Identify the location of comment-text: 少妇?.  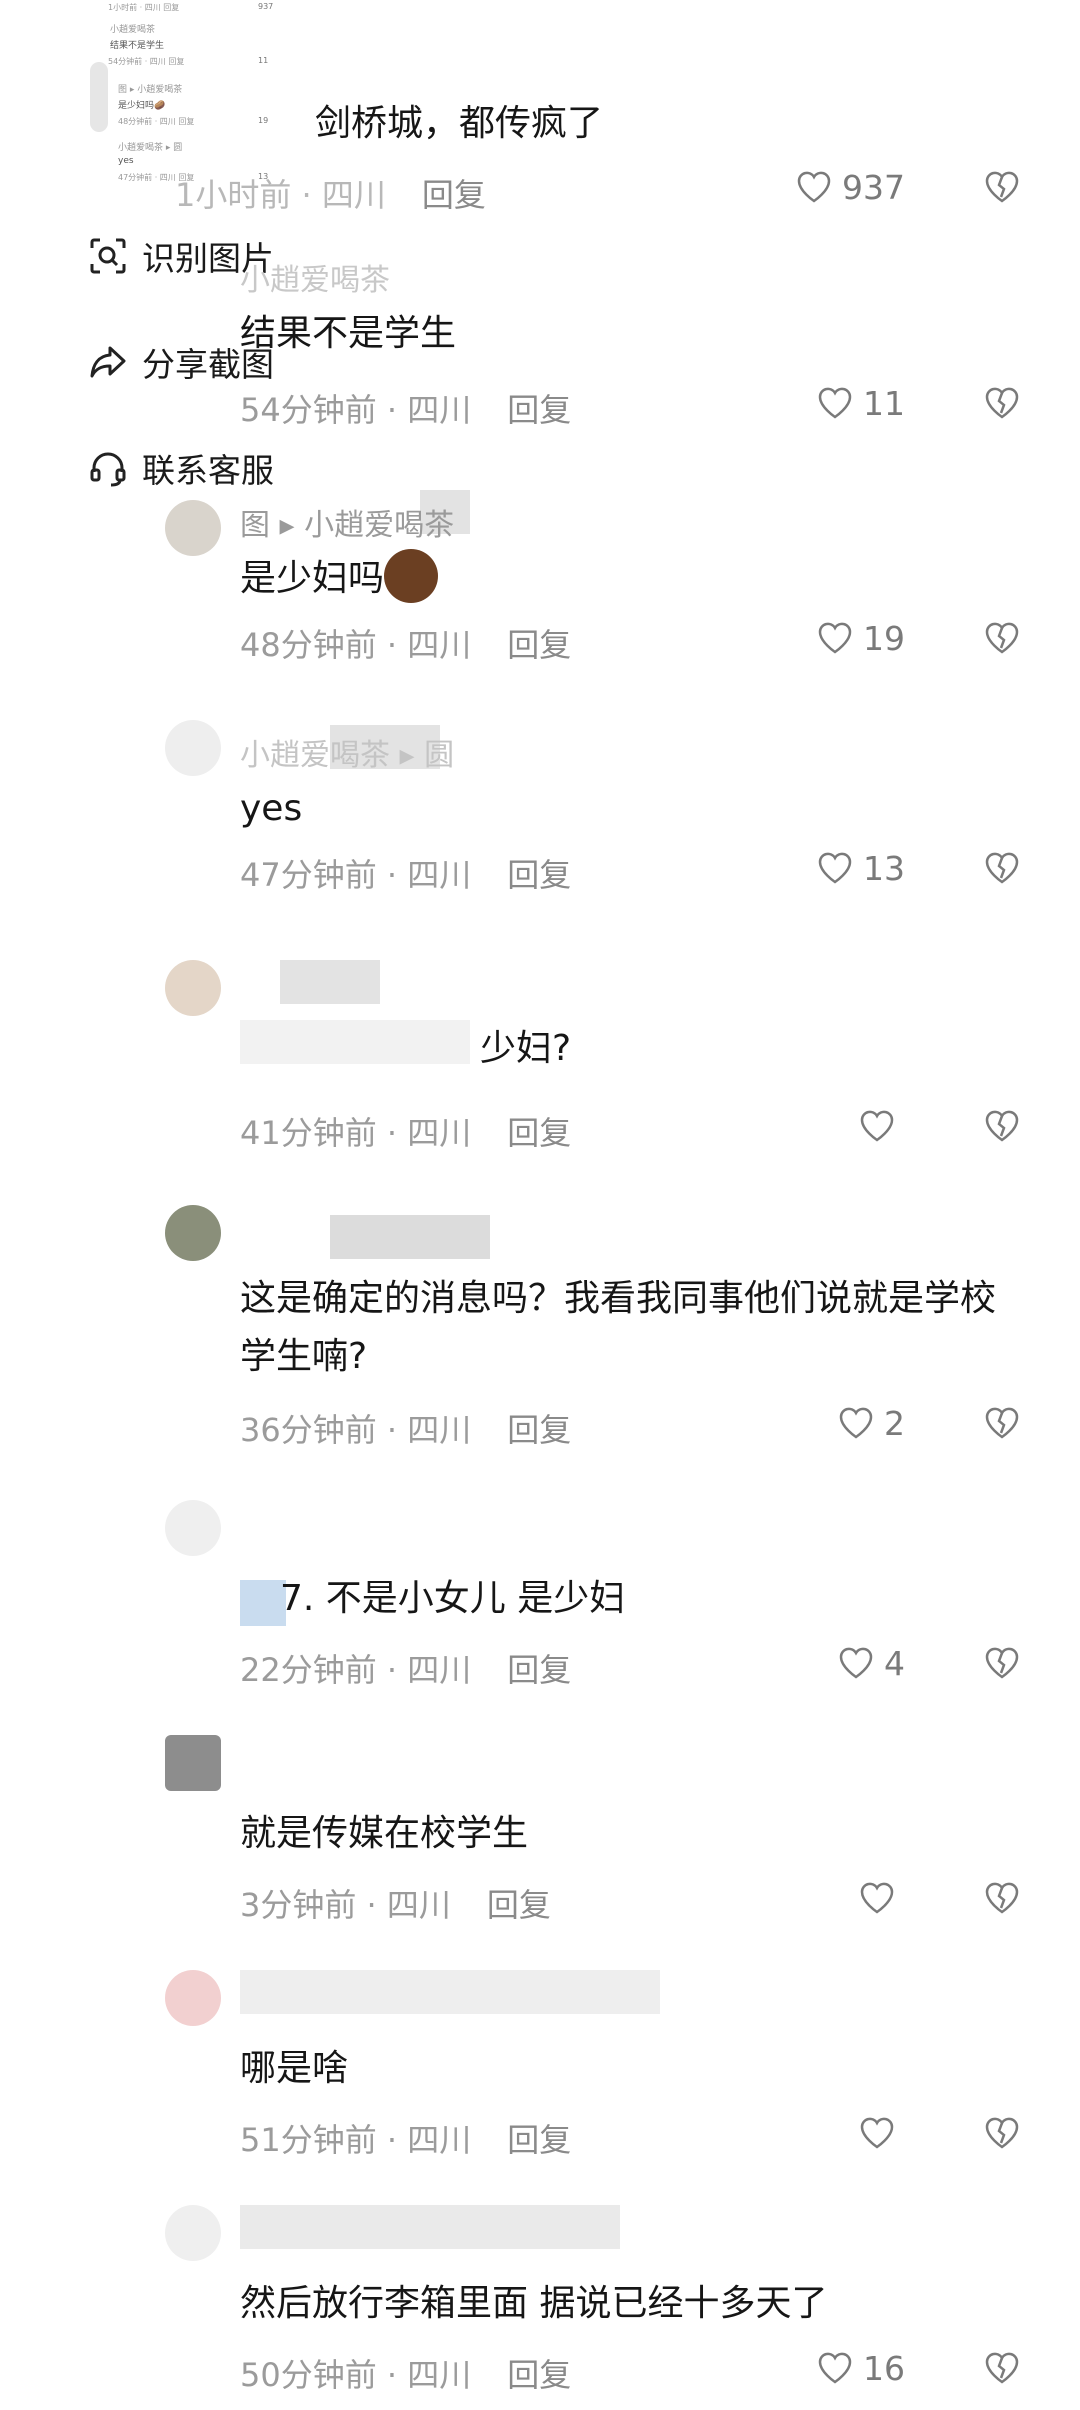
(526, 1048).